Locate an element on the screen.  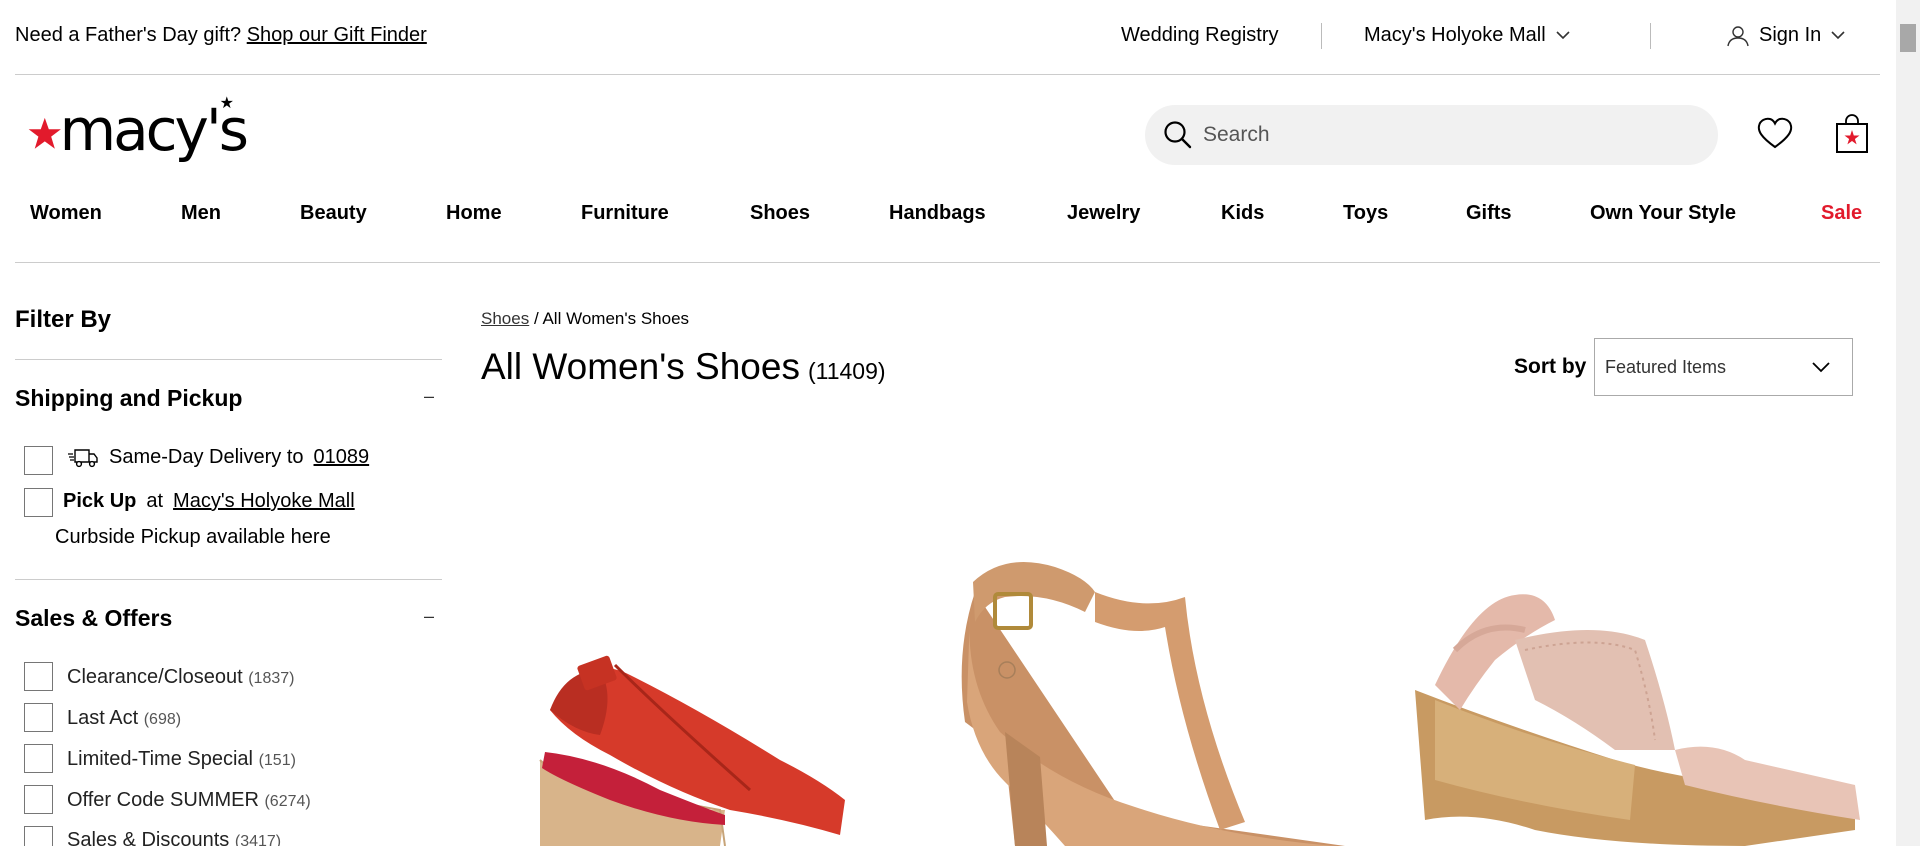
sales-option: Sales & Discounts (3417) is located at coordinates (174, 837).